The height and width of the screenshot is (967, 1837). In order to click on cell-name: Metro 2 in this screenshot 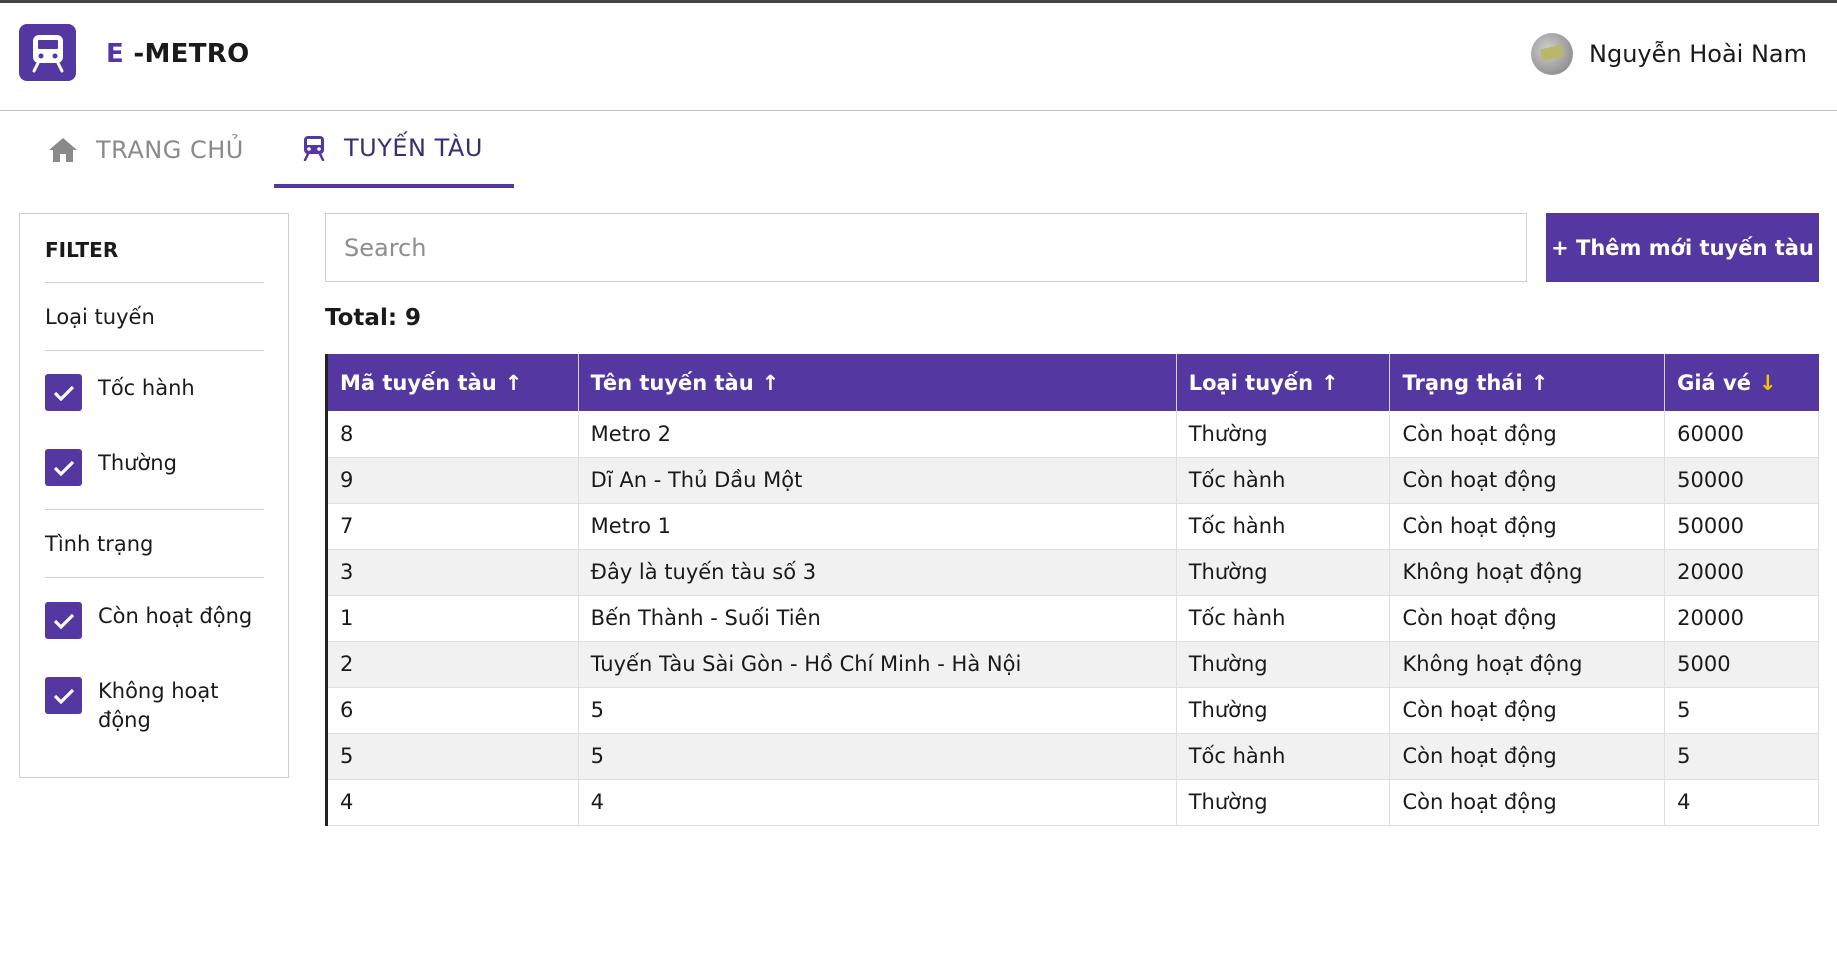, I will do `click(877, 434)`.